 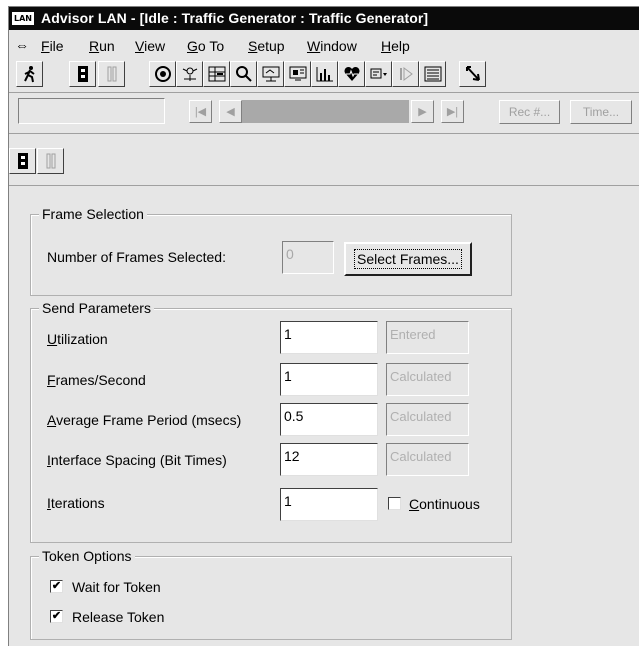 I want to click on menu-view: View, so click(x=150, y=46).